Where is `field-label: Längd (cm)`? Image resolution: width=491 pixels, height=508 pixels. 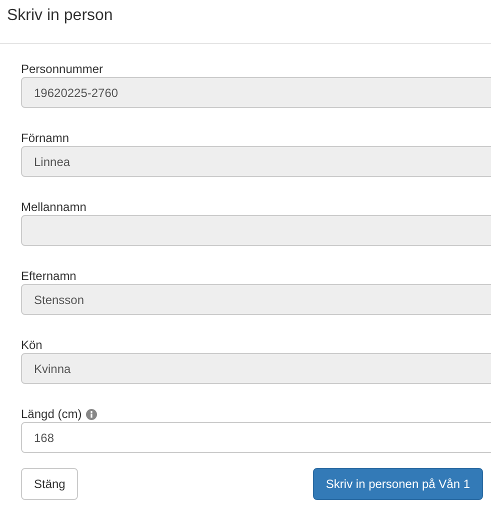
field-label: Längd (cm) is located at coordinates (51, 414).